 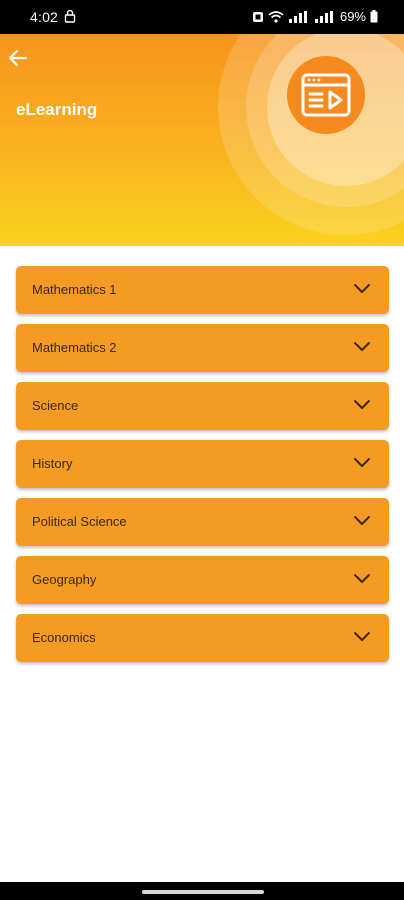 I want to click on lock-icon, so click(x=70, y=16).